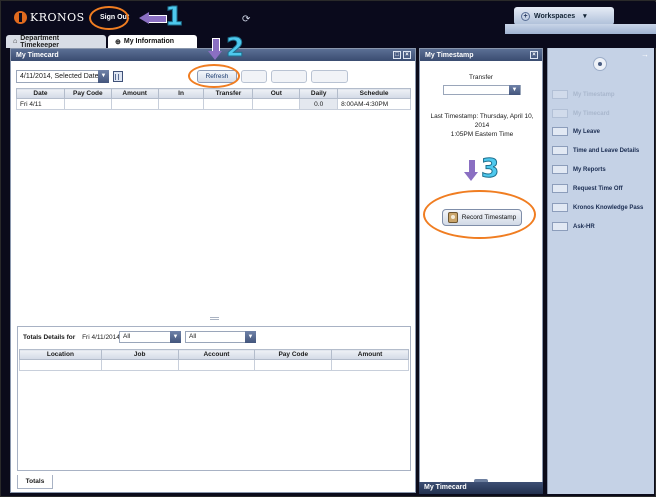 The width and height of the screenshot is (656, 497). What do you see at coordinates (109, 18) in the screenshot?
I see `highlight-oval-sign-out` at bounding box center [109, 18].